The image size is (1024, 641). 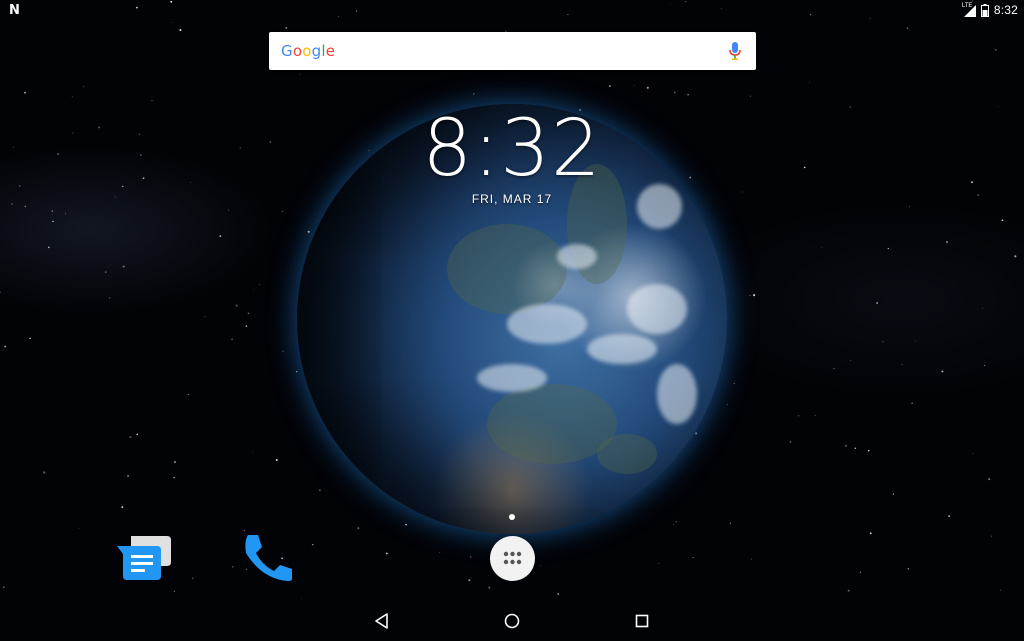 I want to click on all-apps-button, so click(x=512, y=558).